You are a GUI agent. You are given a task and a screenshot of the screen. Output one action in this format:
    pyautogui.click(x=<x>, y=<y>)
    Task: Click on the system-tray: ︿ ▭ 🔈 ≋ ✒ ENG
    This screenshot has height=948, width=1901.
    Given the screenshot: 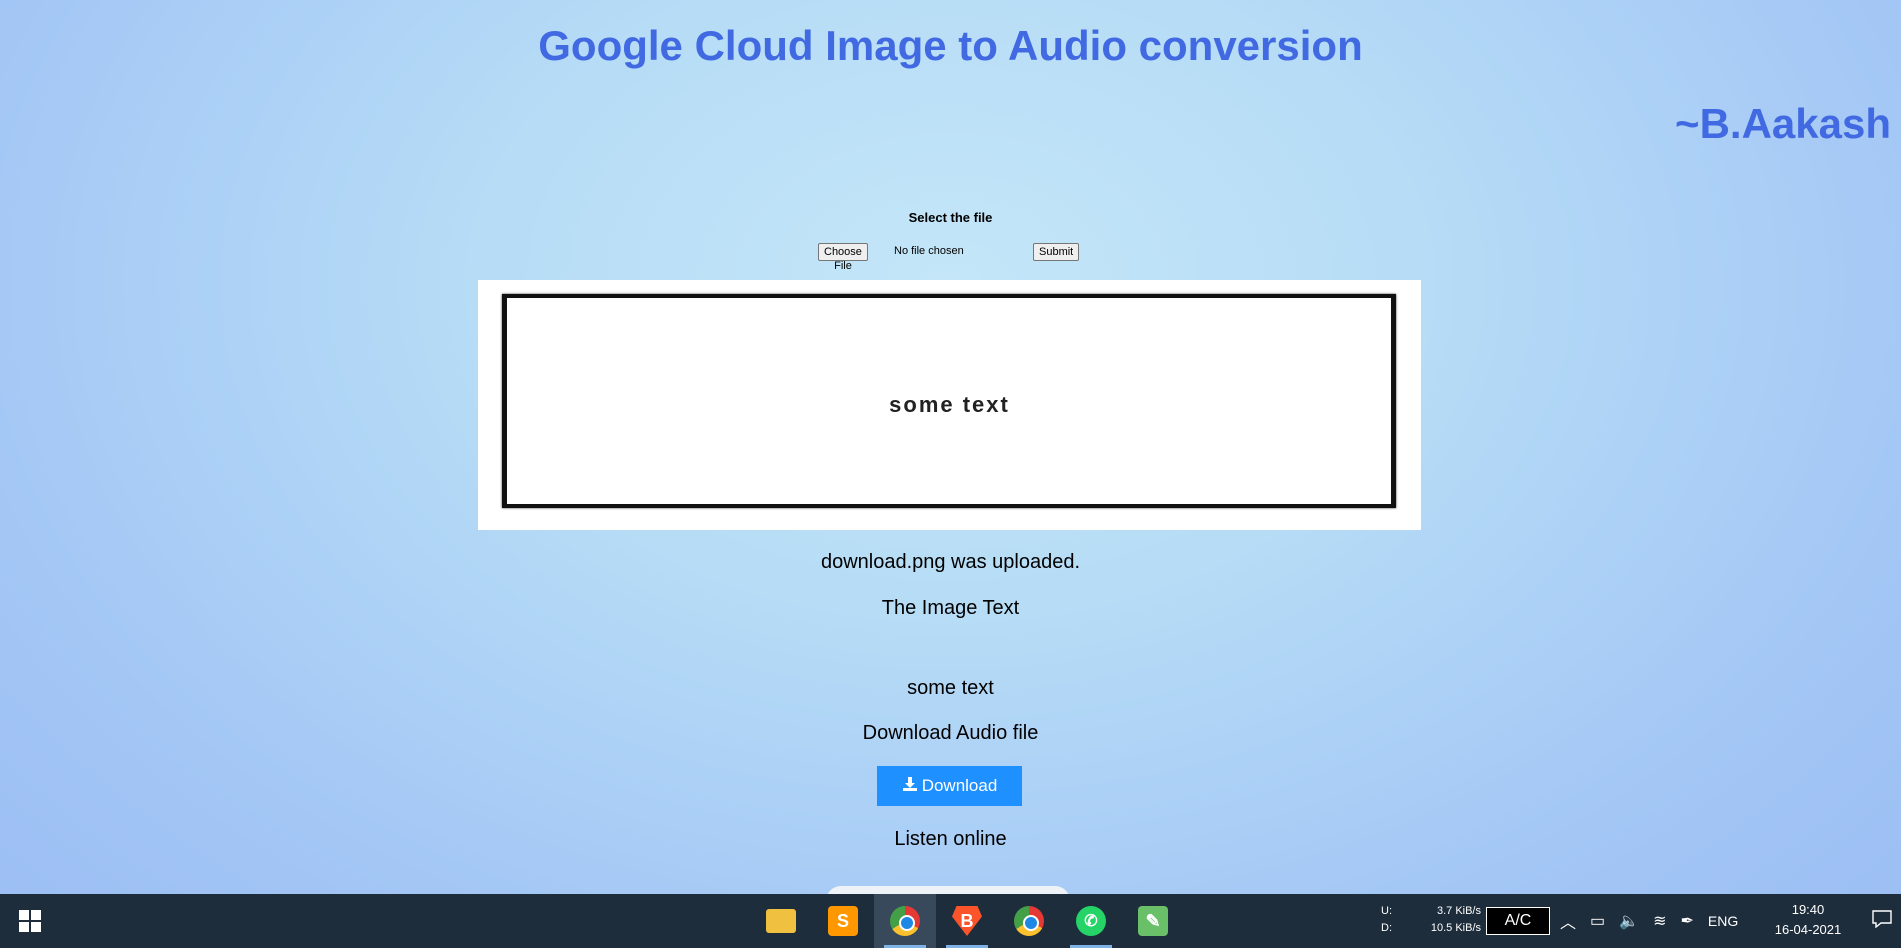 What is the action you would take?
    pyautogui.click(x=1649, y=921)
    